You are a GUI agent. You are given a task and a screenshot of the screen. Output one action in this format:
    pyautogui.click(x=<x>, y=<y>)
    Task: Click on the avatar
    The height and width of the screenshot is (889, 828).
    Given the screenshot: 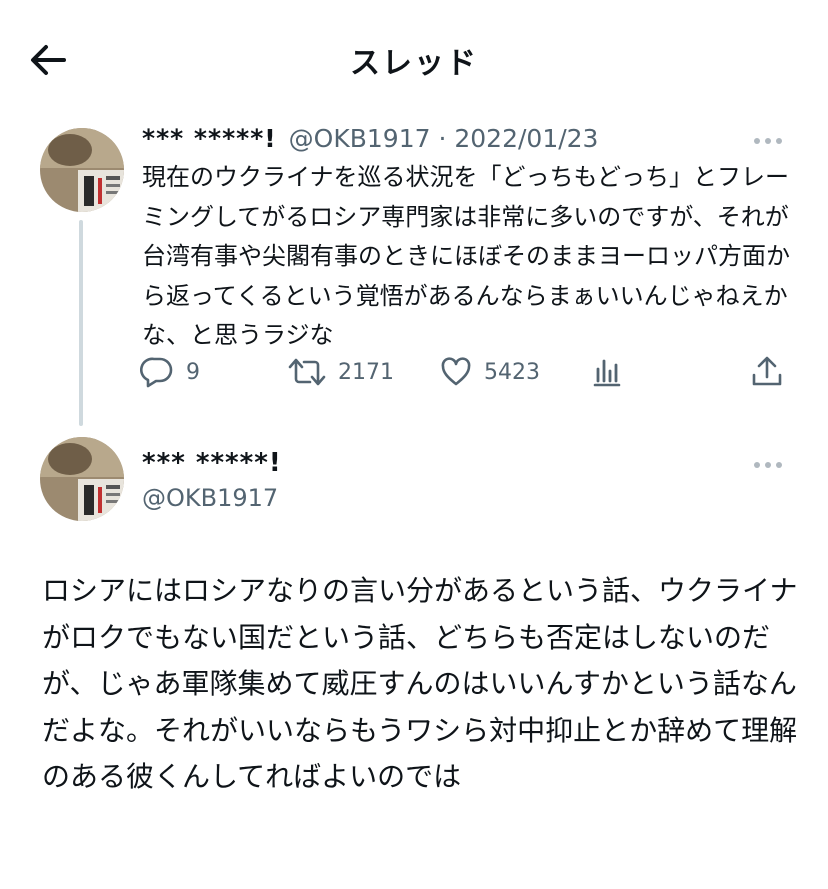 What is the action you would take?
    pyautogui.click(x=82, y=170)
    